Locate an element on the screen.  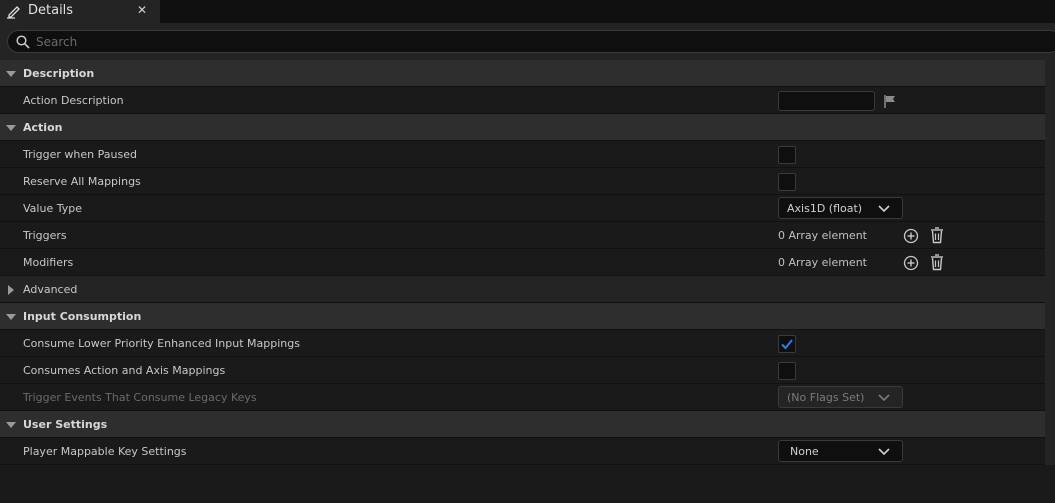
property-triggers: Triggers 0 Array element is located at coordinates (527, 235).